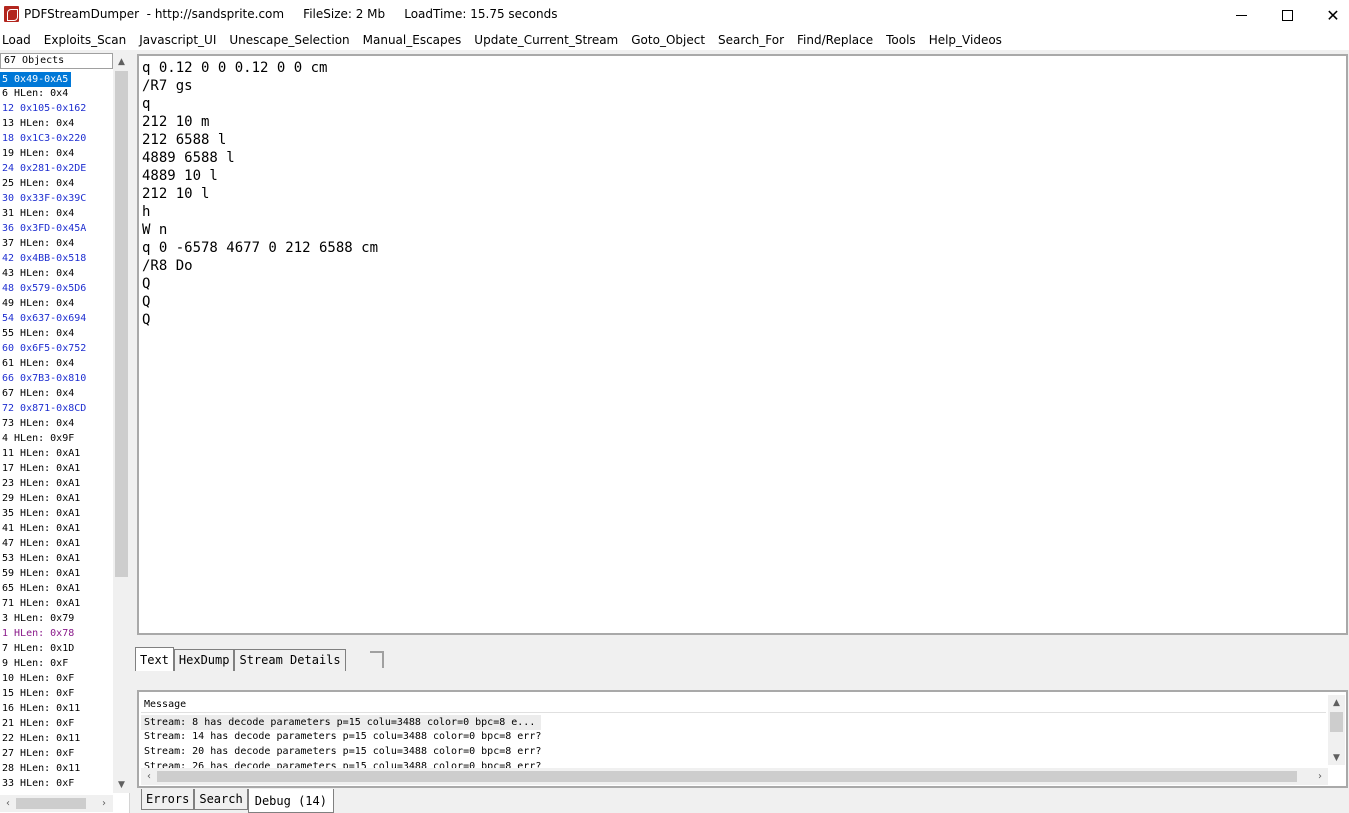  Describe the element at coordinates (1329, 15) in the screenshot. I see `close-button: ✕` at that location.